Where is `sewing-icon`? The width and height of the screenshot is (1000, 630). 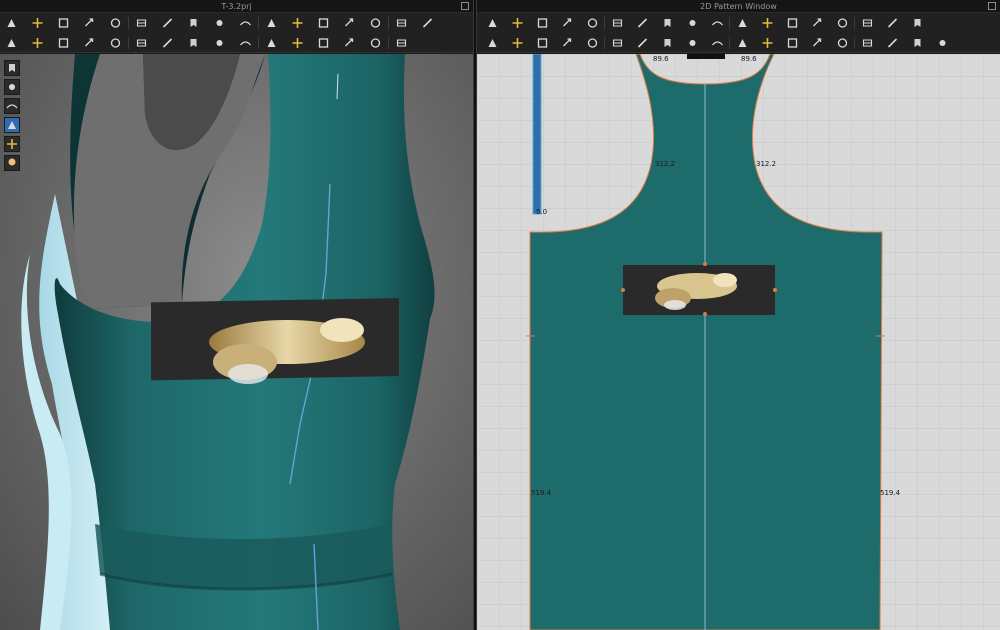
sewing-icon is located at coordinates (115, 43).